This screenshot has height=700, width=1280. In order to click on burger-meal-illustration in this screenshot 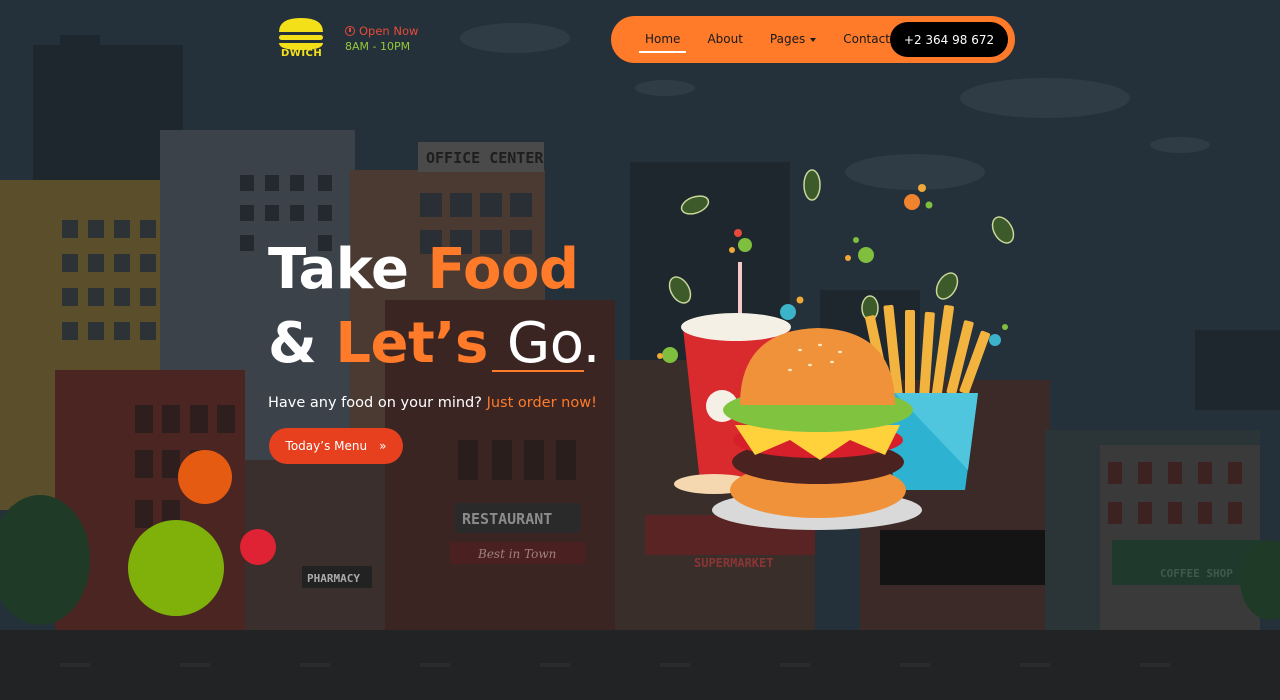, I will do `click(836, 349)`.